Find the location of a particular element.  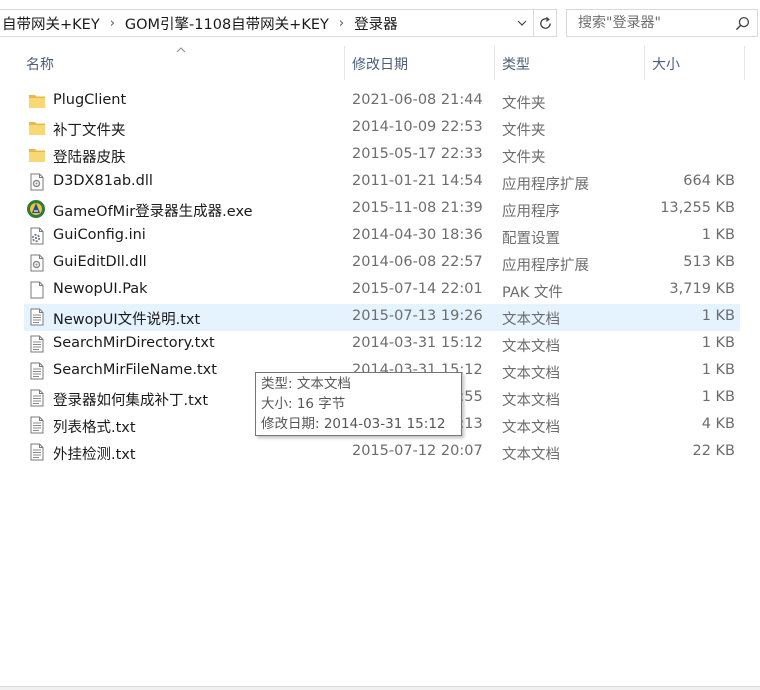

window-bottom-edge is located at coordinates (380, 688).